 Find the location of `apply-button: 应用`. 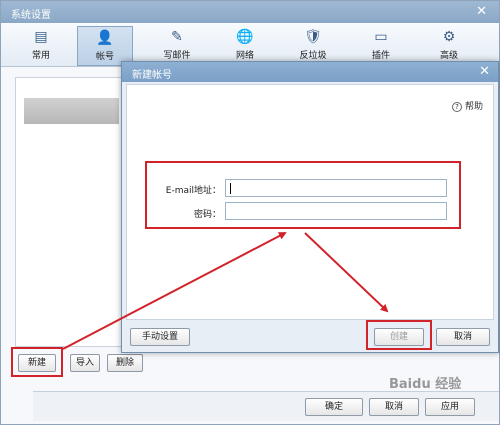

apply-button: 应用 is located at coordinates (450, 407).